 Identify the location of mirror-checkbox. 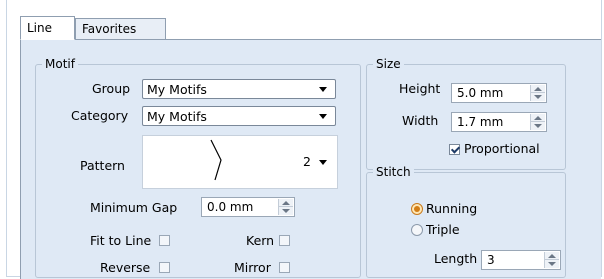
(284, 267).